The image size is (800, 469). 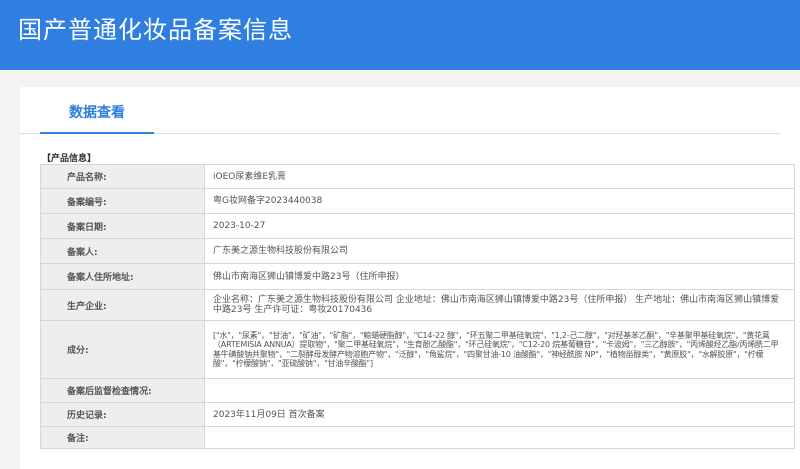 I want to click on label-supervision: 备案后监督检查情况:, so click(x=122, y=390).